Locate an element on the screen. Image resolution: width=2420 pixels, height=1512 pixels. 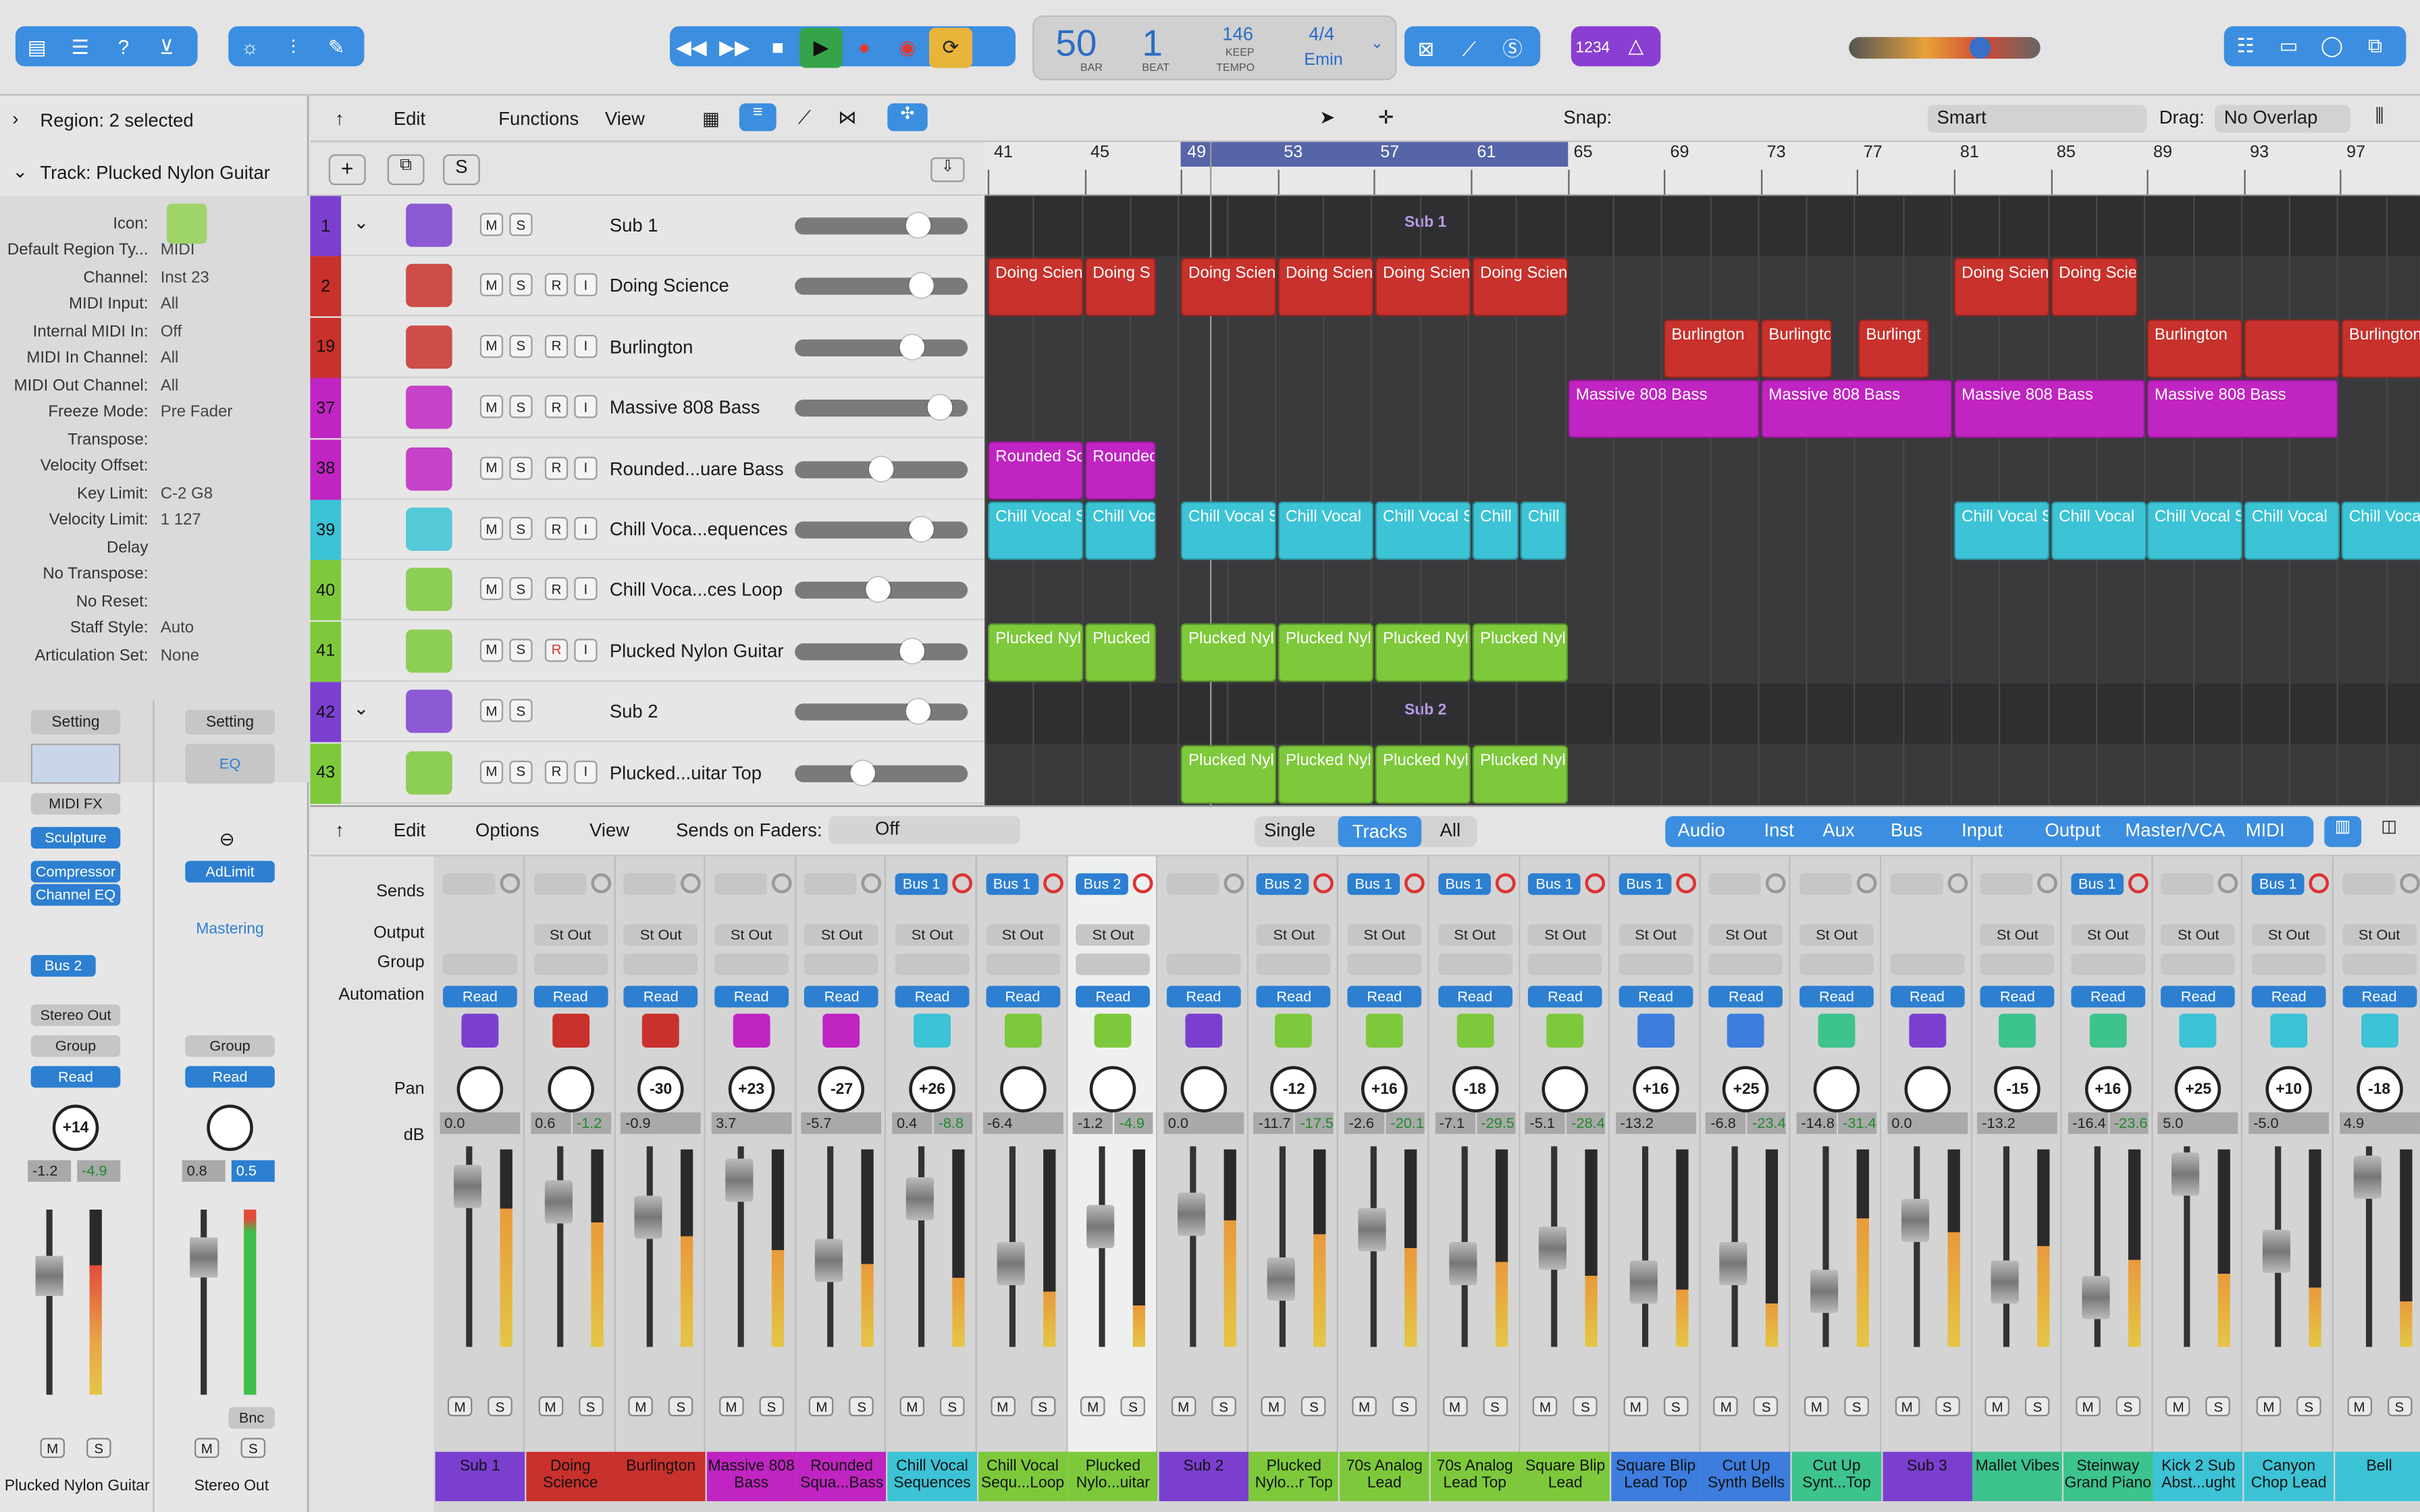
inspector-row: Freeze Mode: Pre Fader is located at coordinates (154, 412).